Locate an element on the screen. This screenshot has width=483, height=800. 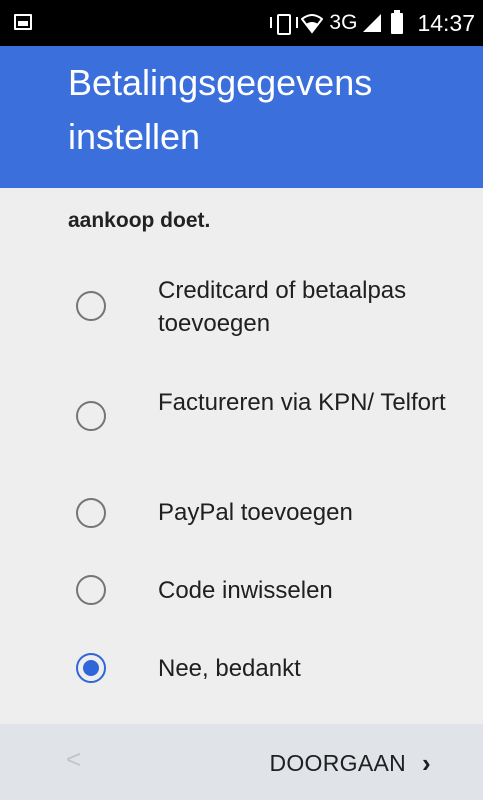
signal-icon is located at coordinates (372, 23).